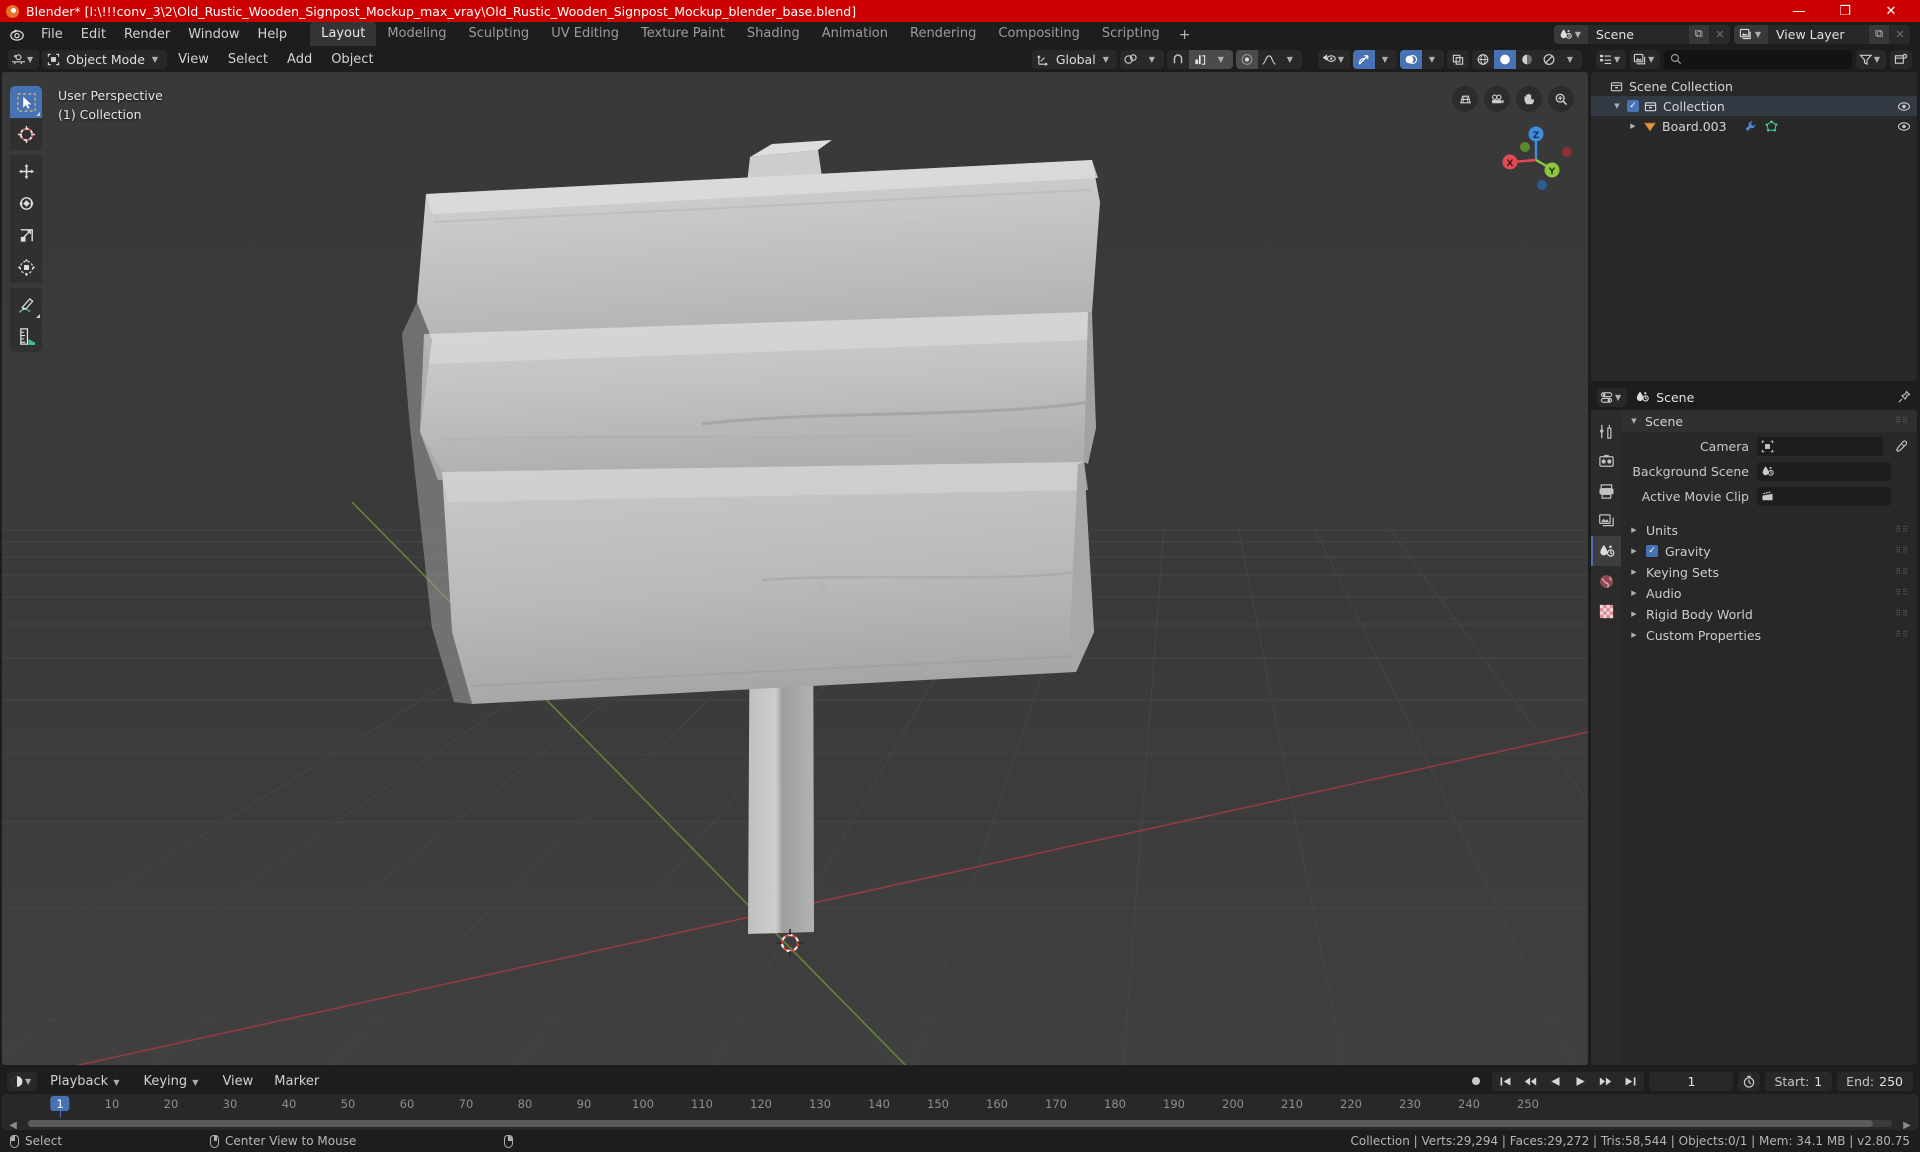 This screenshot has height=1152, width=1920. What do you see at coordinates (248, 59) in the screenshot?
I see `viewport-menu-select: Select` at bounding box center [248, 59].